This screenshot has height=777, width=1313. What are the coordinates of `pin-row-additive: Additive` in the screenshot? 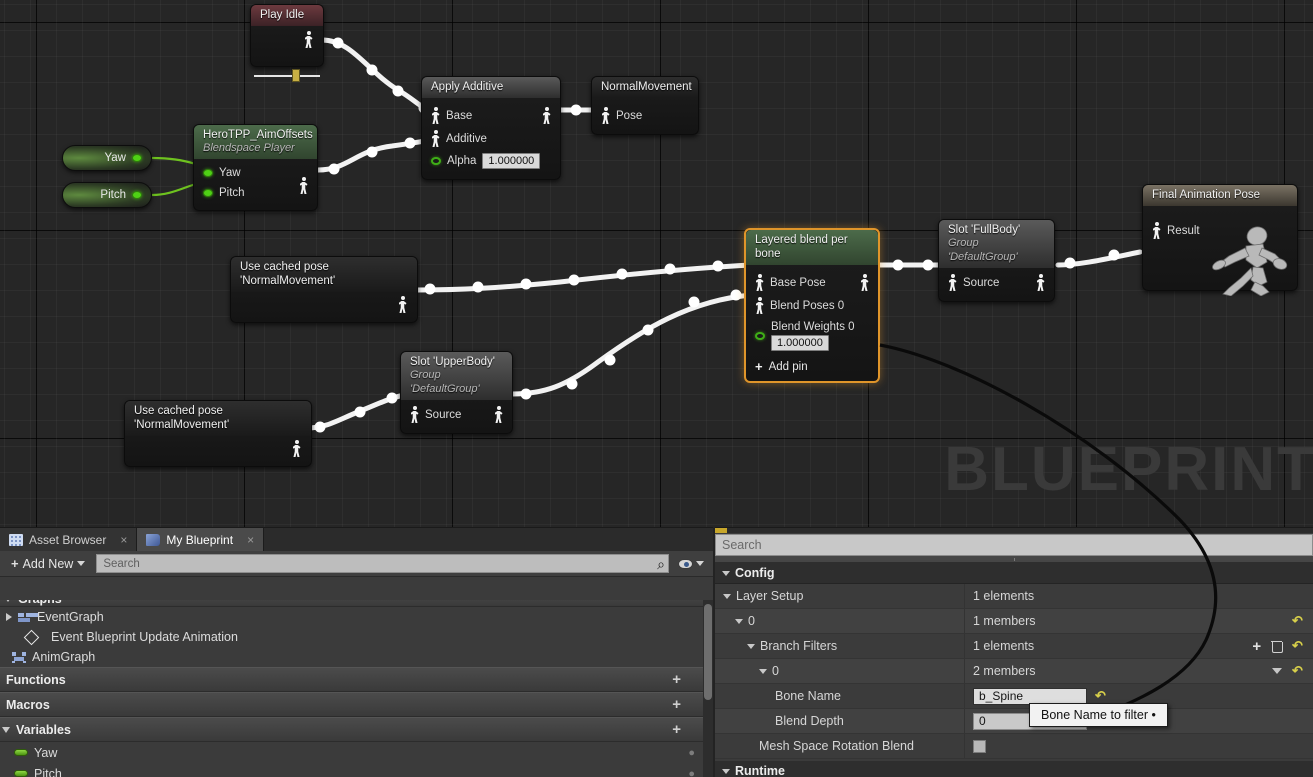 It's located at (491, 138).